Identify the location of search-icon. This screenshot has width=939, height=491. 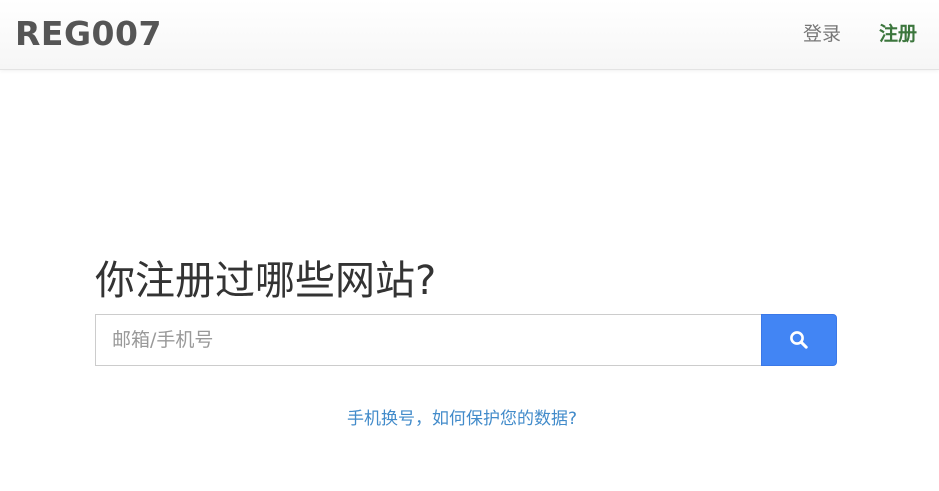
(799, 340).